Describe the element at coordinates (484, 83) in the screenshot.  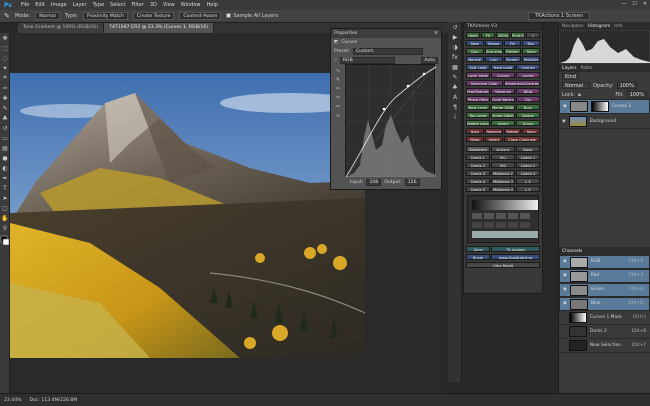
I see `tk-selective-color-button: Selective Color` at that location.